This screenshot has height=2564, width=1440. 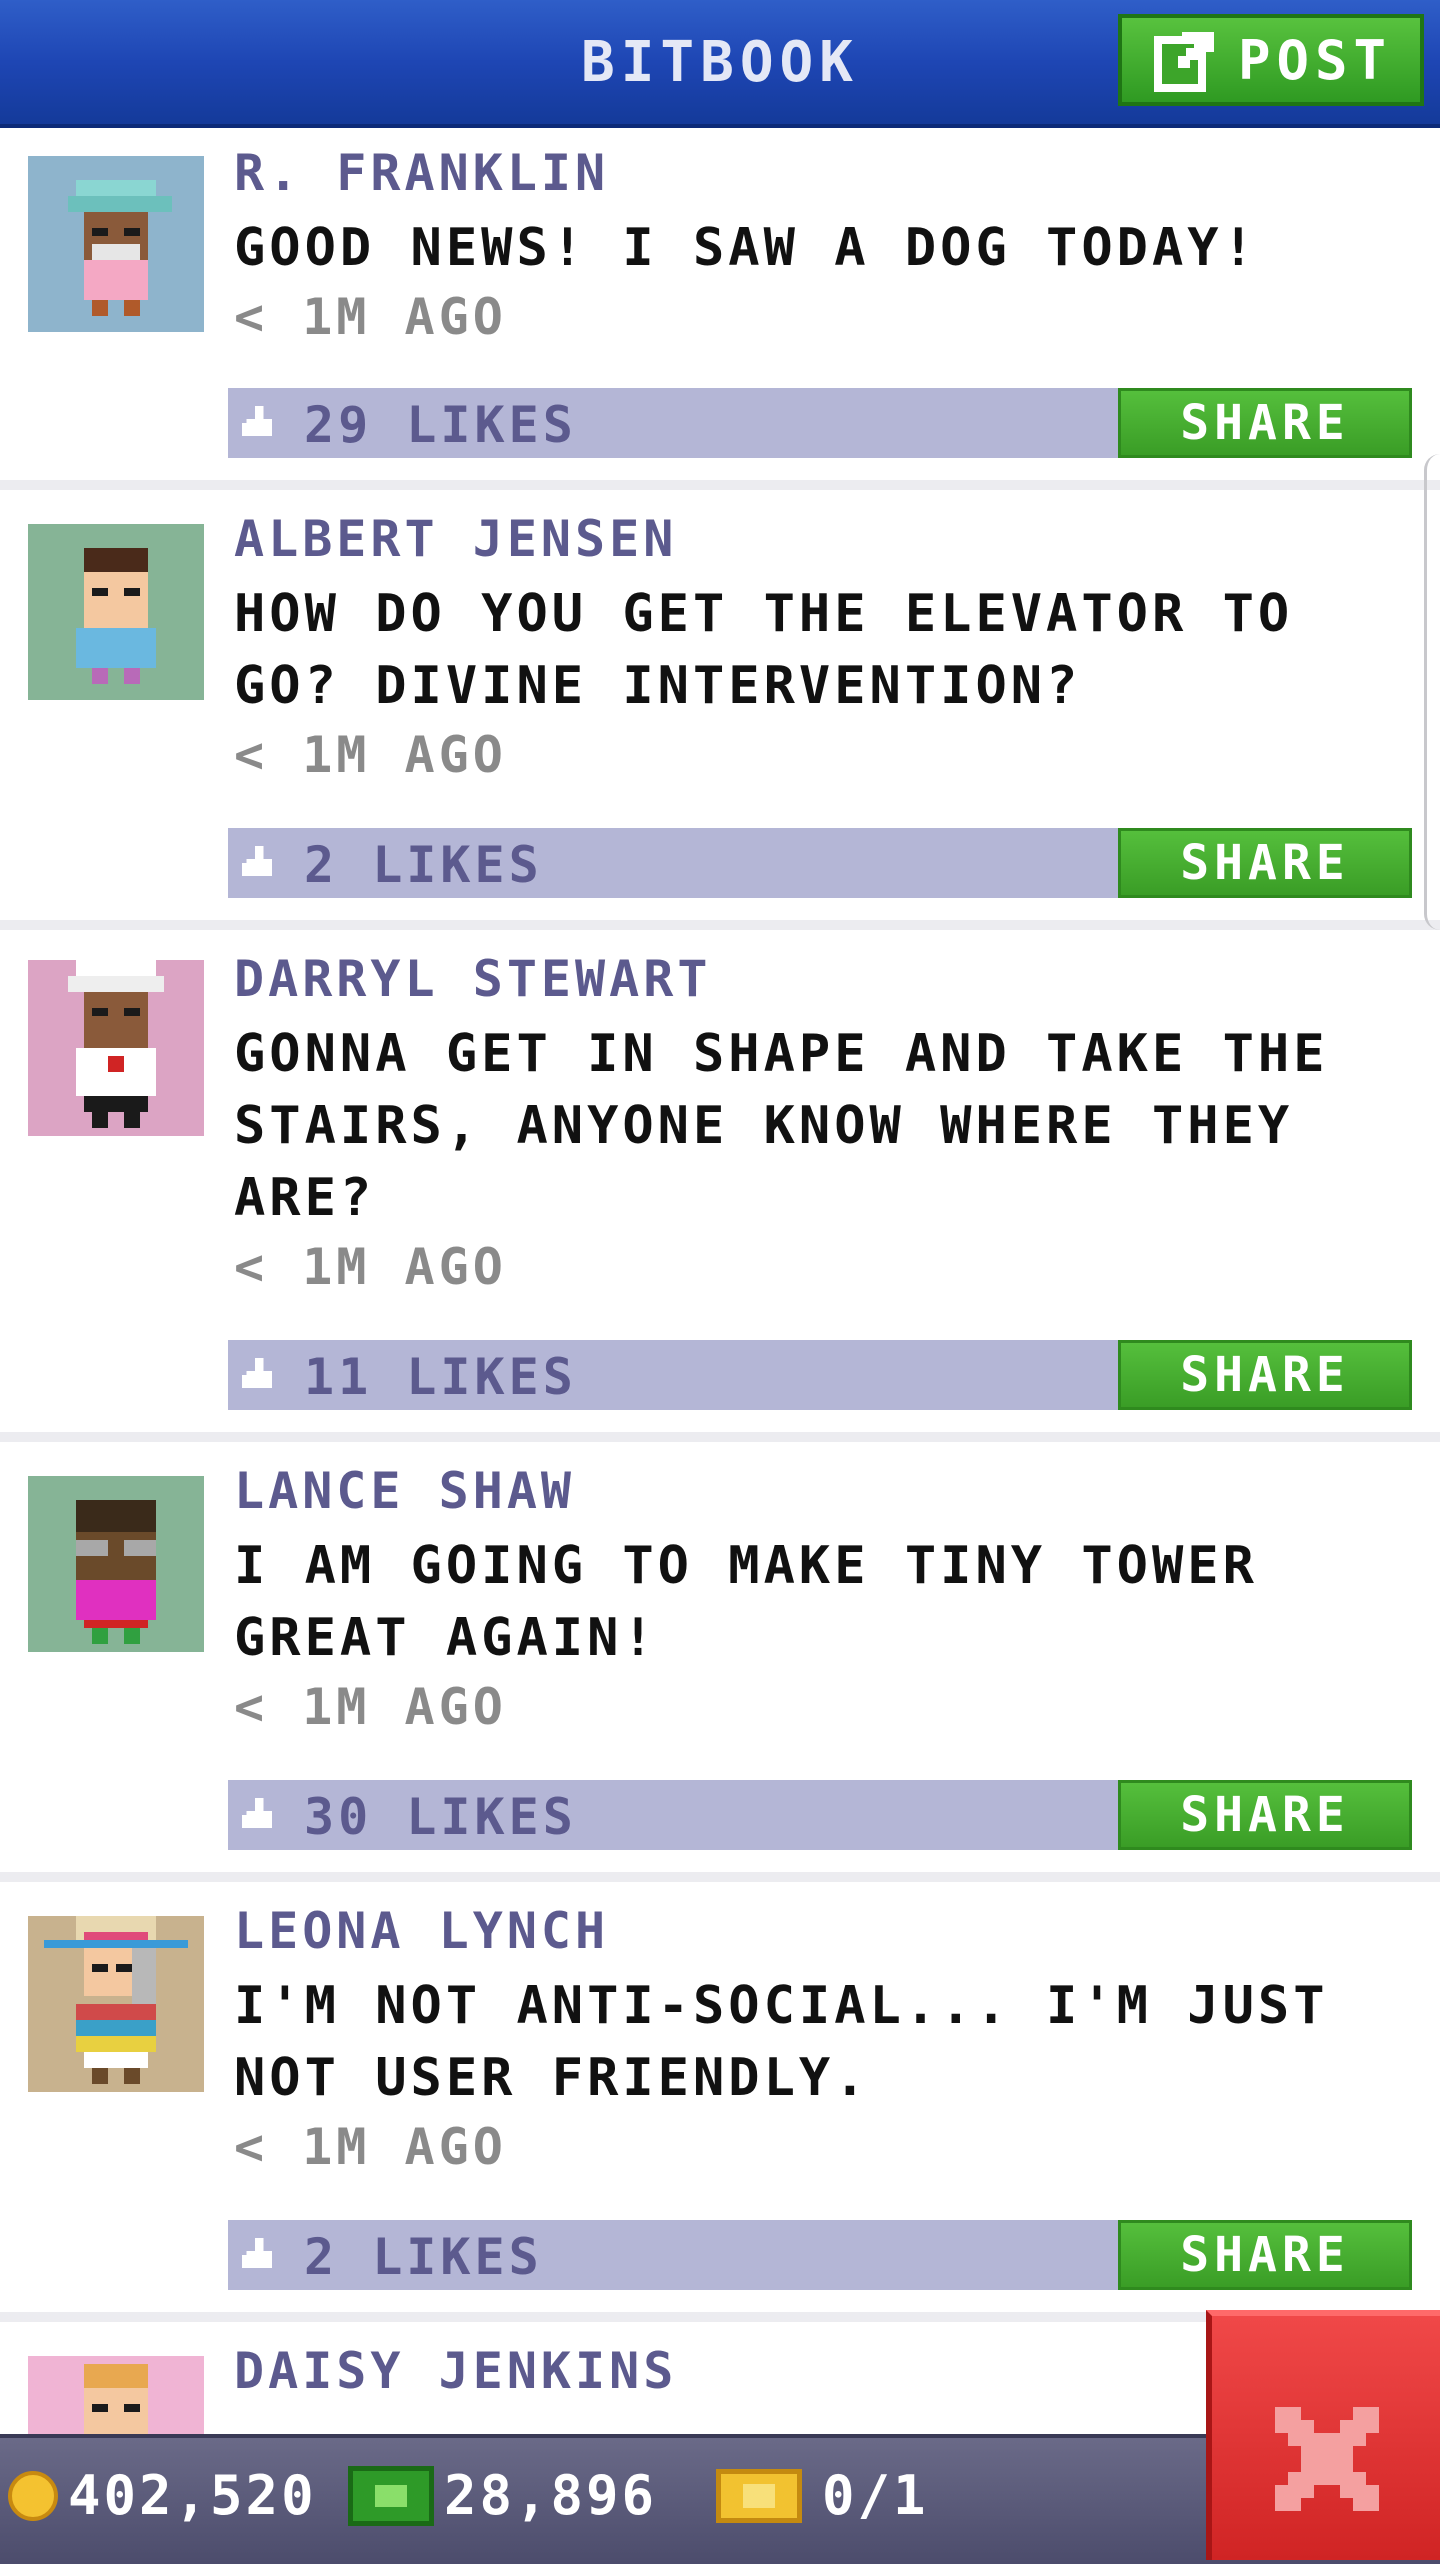 I want to click on like-bar: 11 LIKES SHARE, so click(x=820, y=1375).